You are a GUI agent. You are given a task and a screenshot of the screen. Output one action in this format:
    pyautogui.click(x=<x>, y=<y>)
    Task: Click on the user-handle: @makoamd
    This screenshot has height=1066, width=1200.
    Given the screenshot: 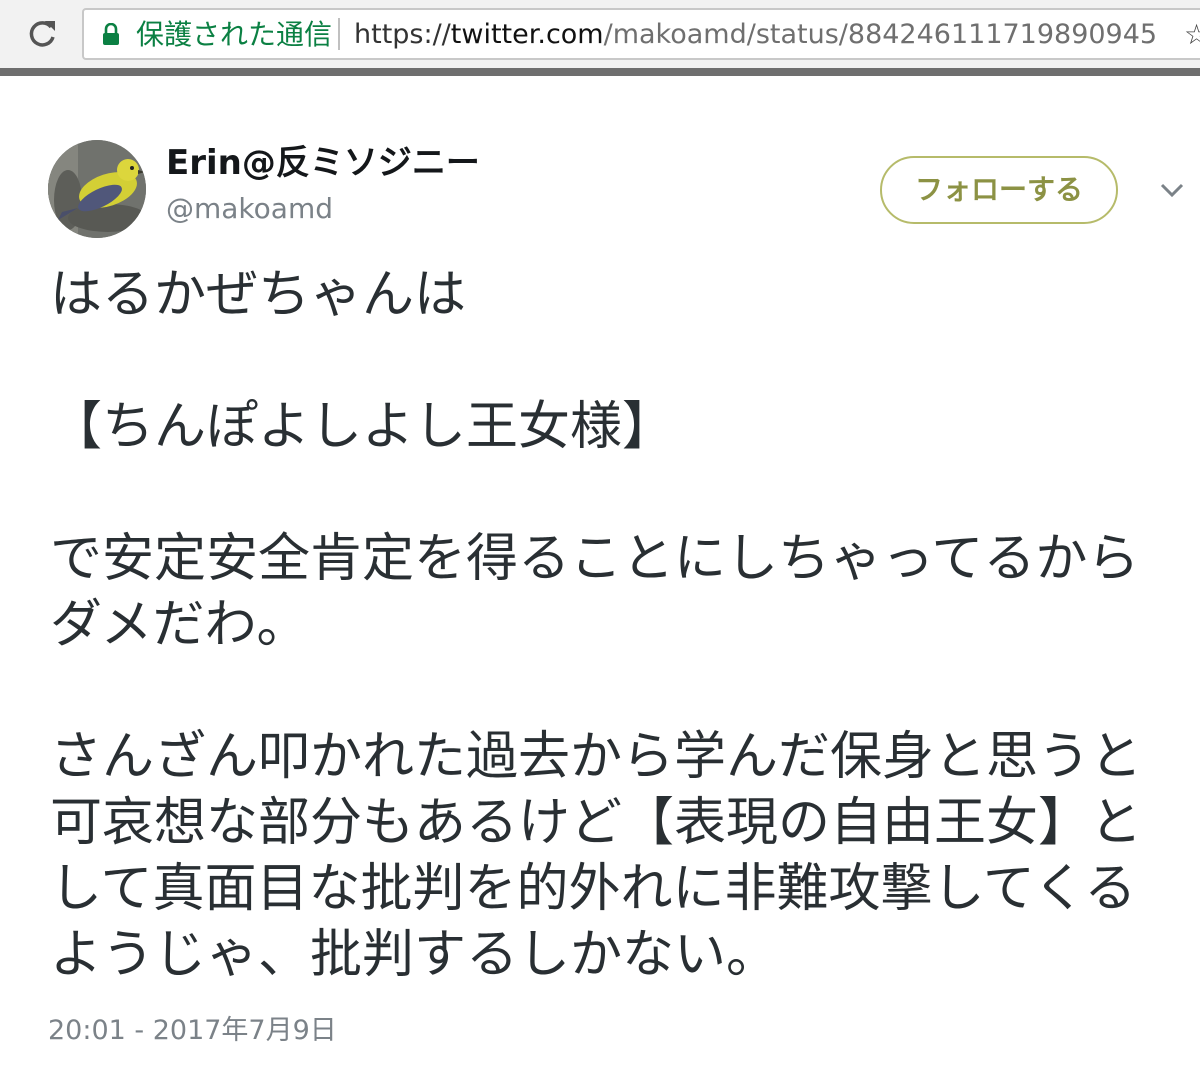 What is the action you would take?
    pyautogui.click(x=249, y=209)
    